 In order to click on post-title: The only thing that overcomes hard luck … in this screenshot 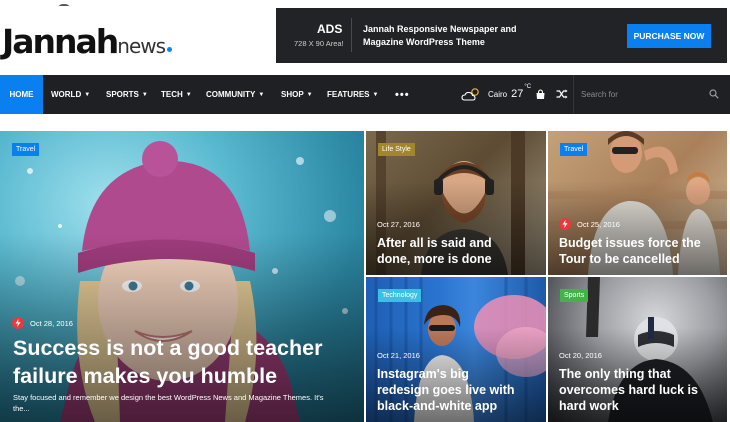, I will do `click(628, 390)`.